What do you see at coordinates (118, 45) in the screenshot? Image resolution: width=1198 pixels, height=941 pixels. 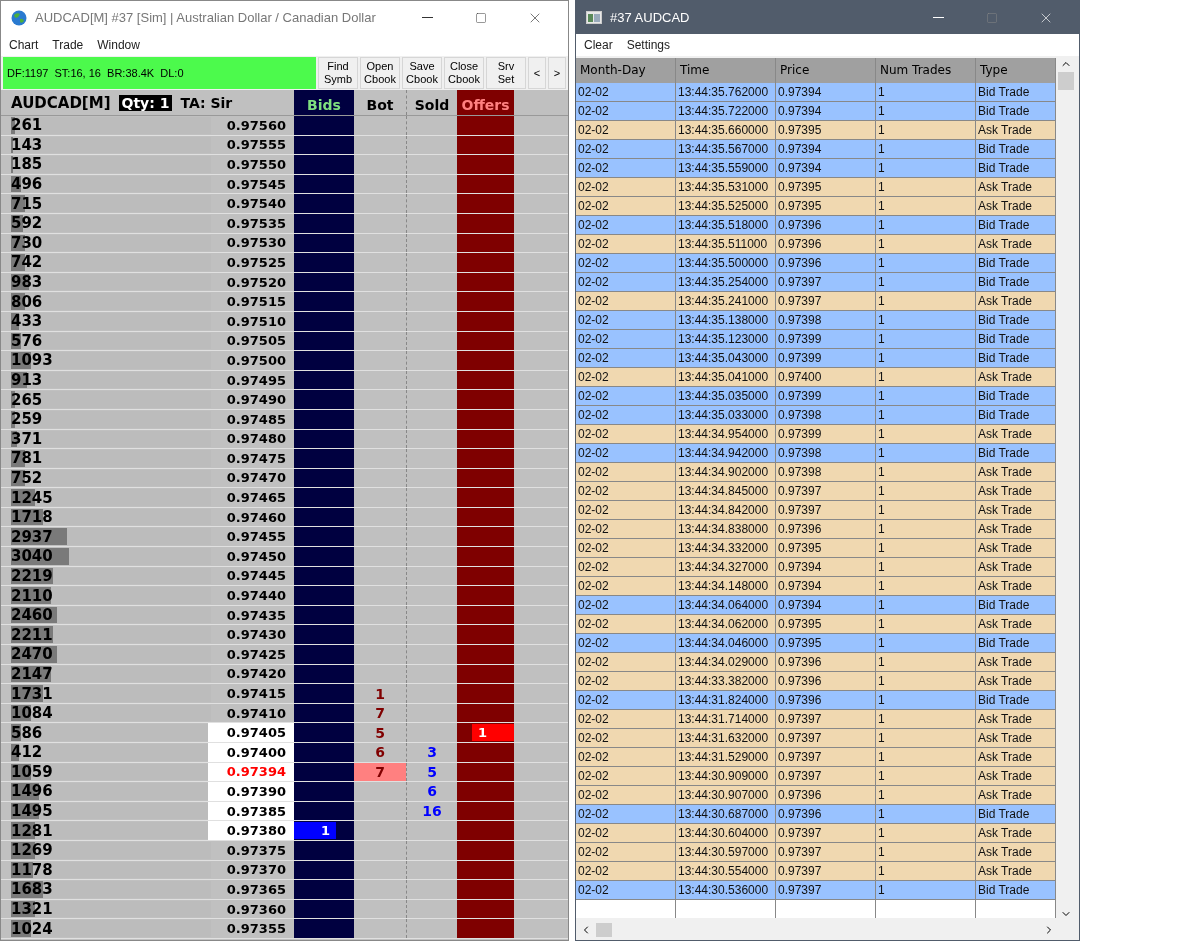 I see `menu-item: Window` at bounding box center [118, 45].